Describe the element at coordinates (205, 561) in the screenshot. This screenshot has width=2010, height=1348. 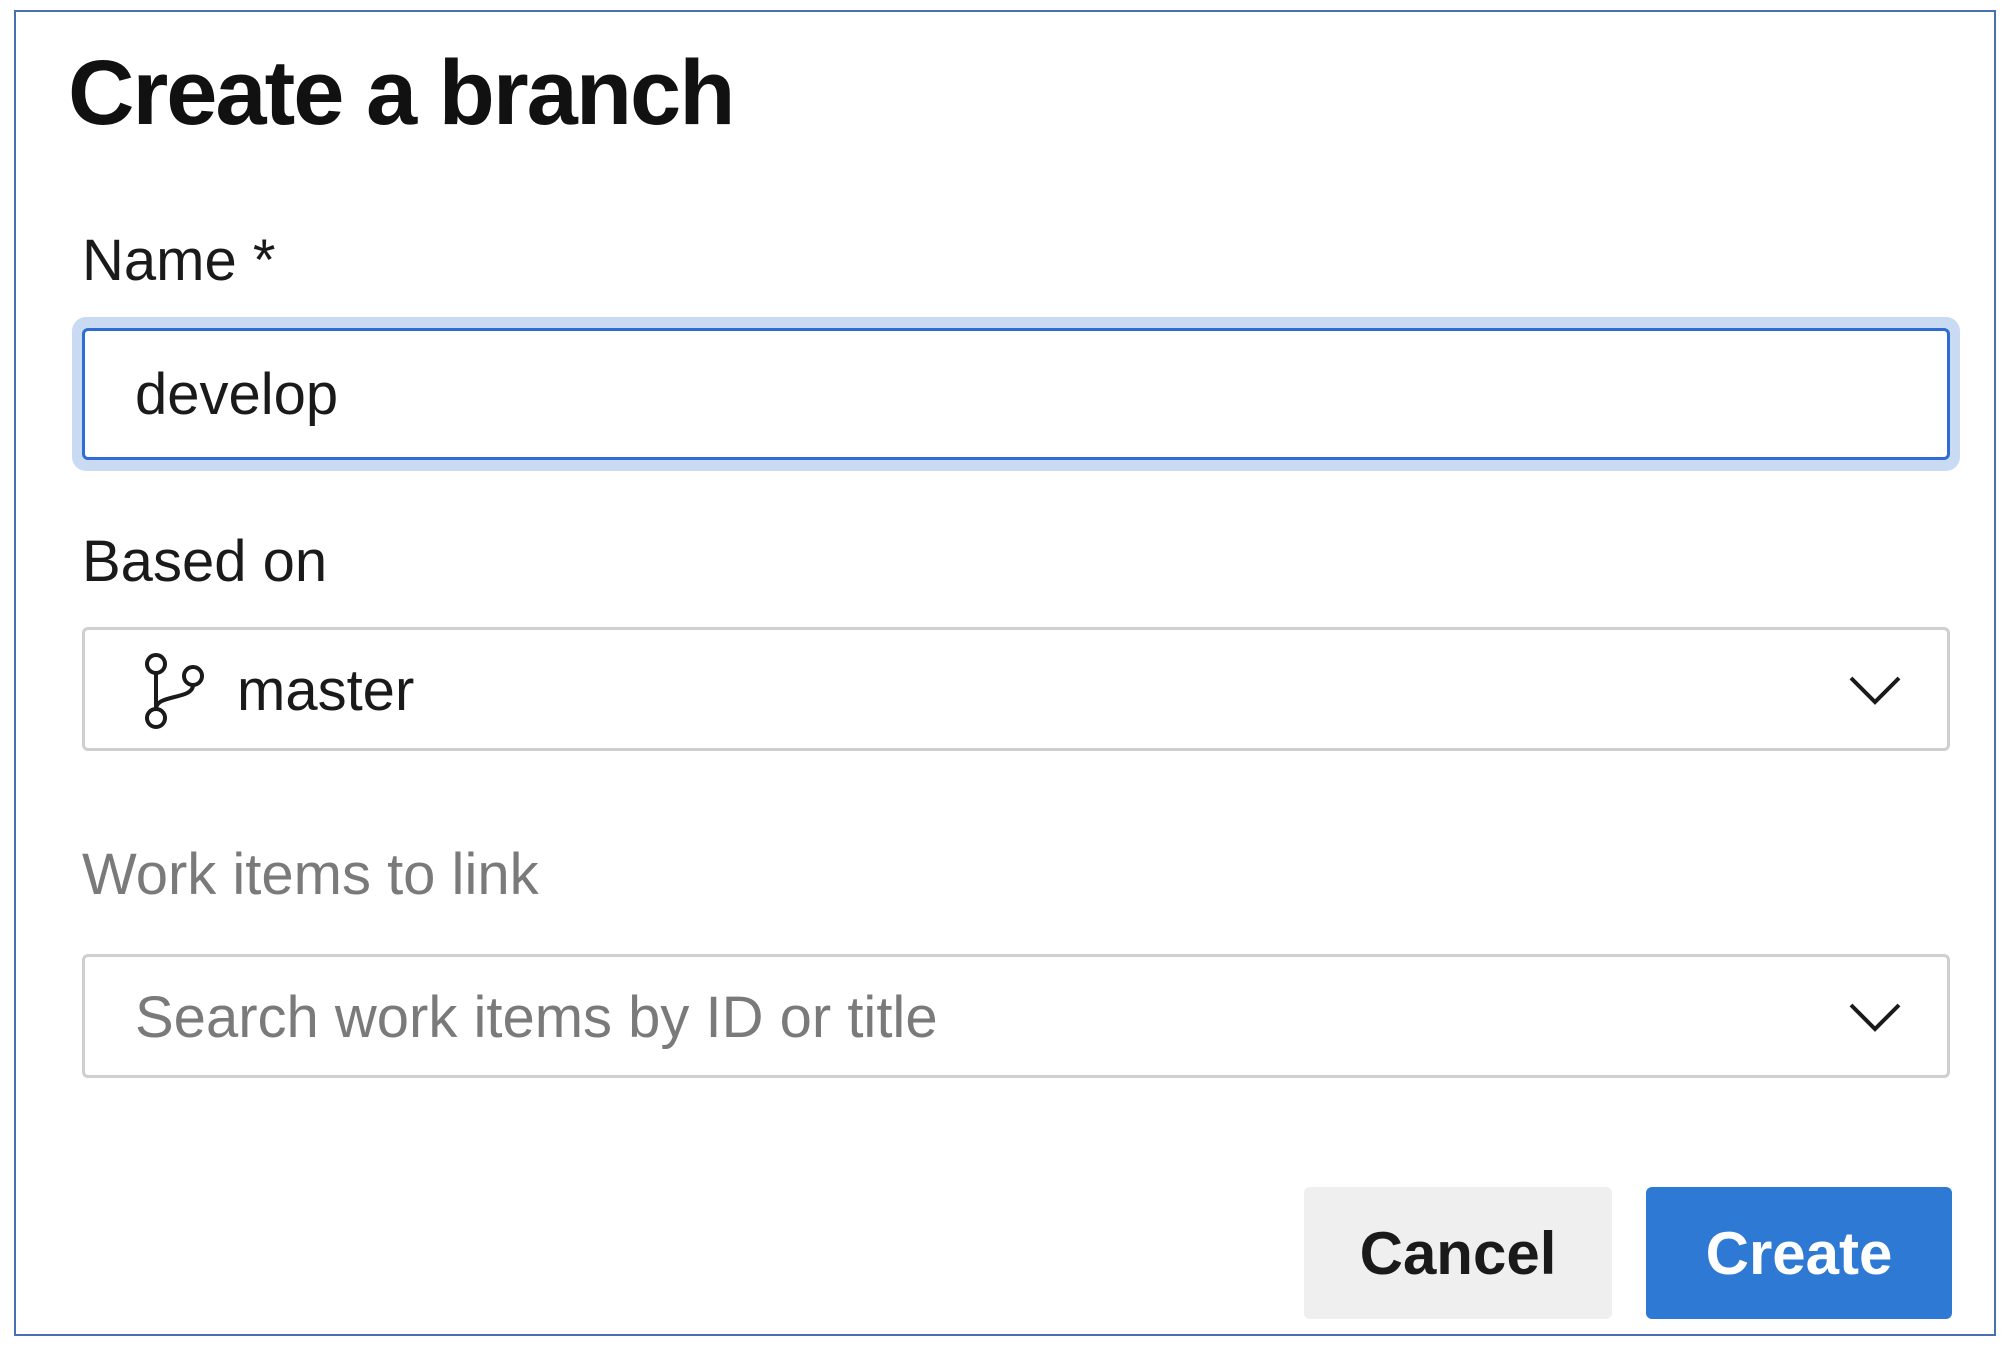
I see `based-on-label: Based on` at that location.